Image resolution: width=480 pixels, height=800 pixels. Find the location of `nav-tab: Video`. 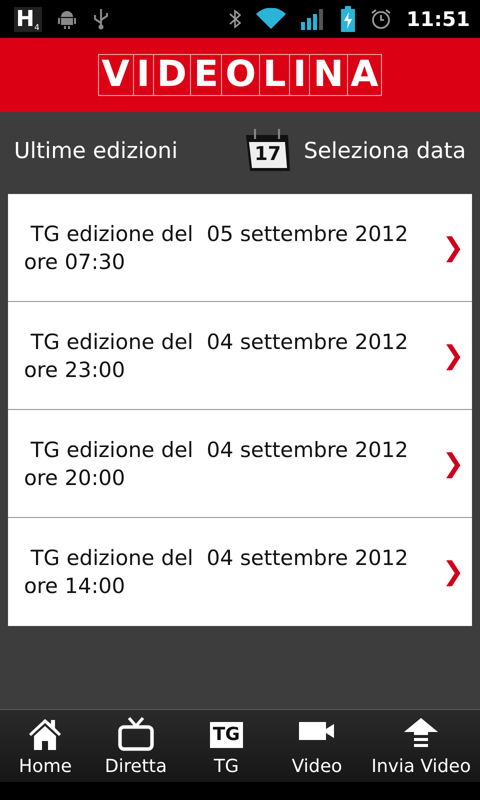

nav-tab: Video is located at coordinates (317, 746).